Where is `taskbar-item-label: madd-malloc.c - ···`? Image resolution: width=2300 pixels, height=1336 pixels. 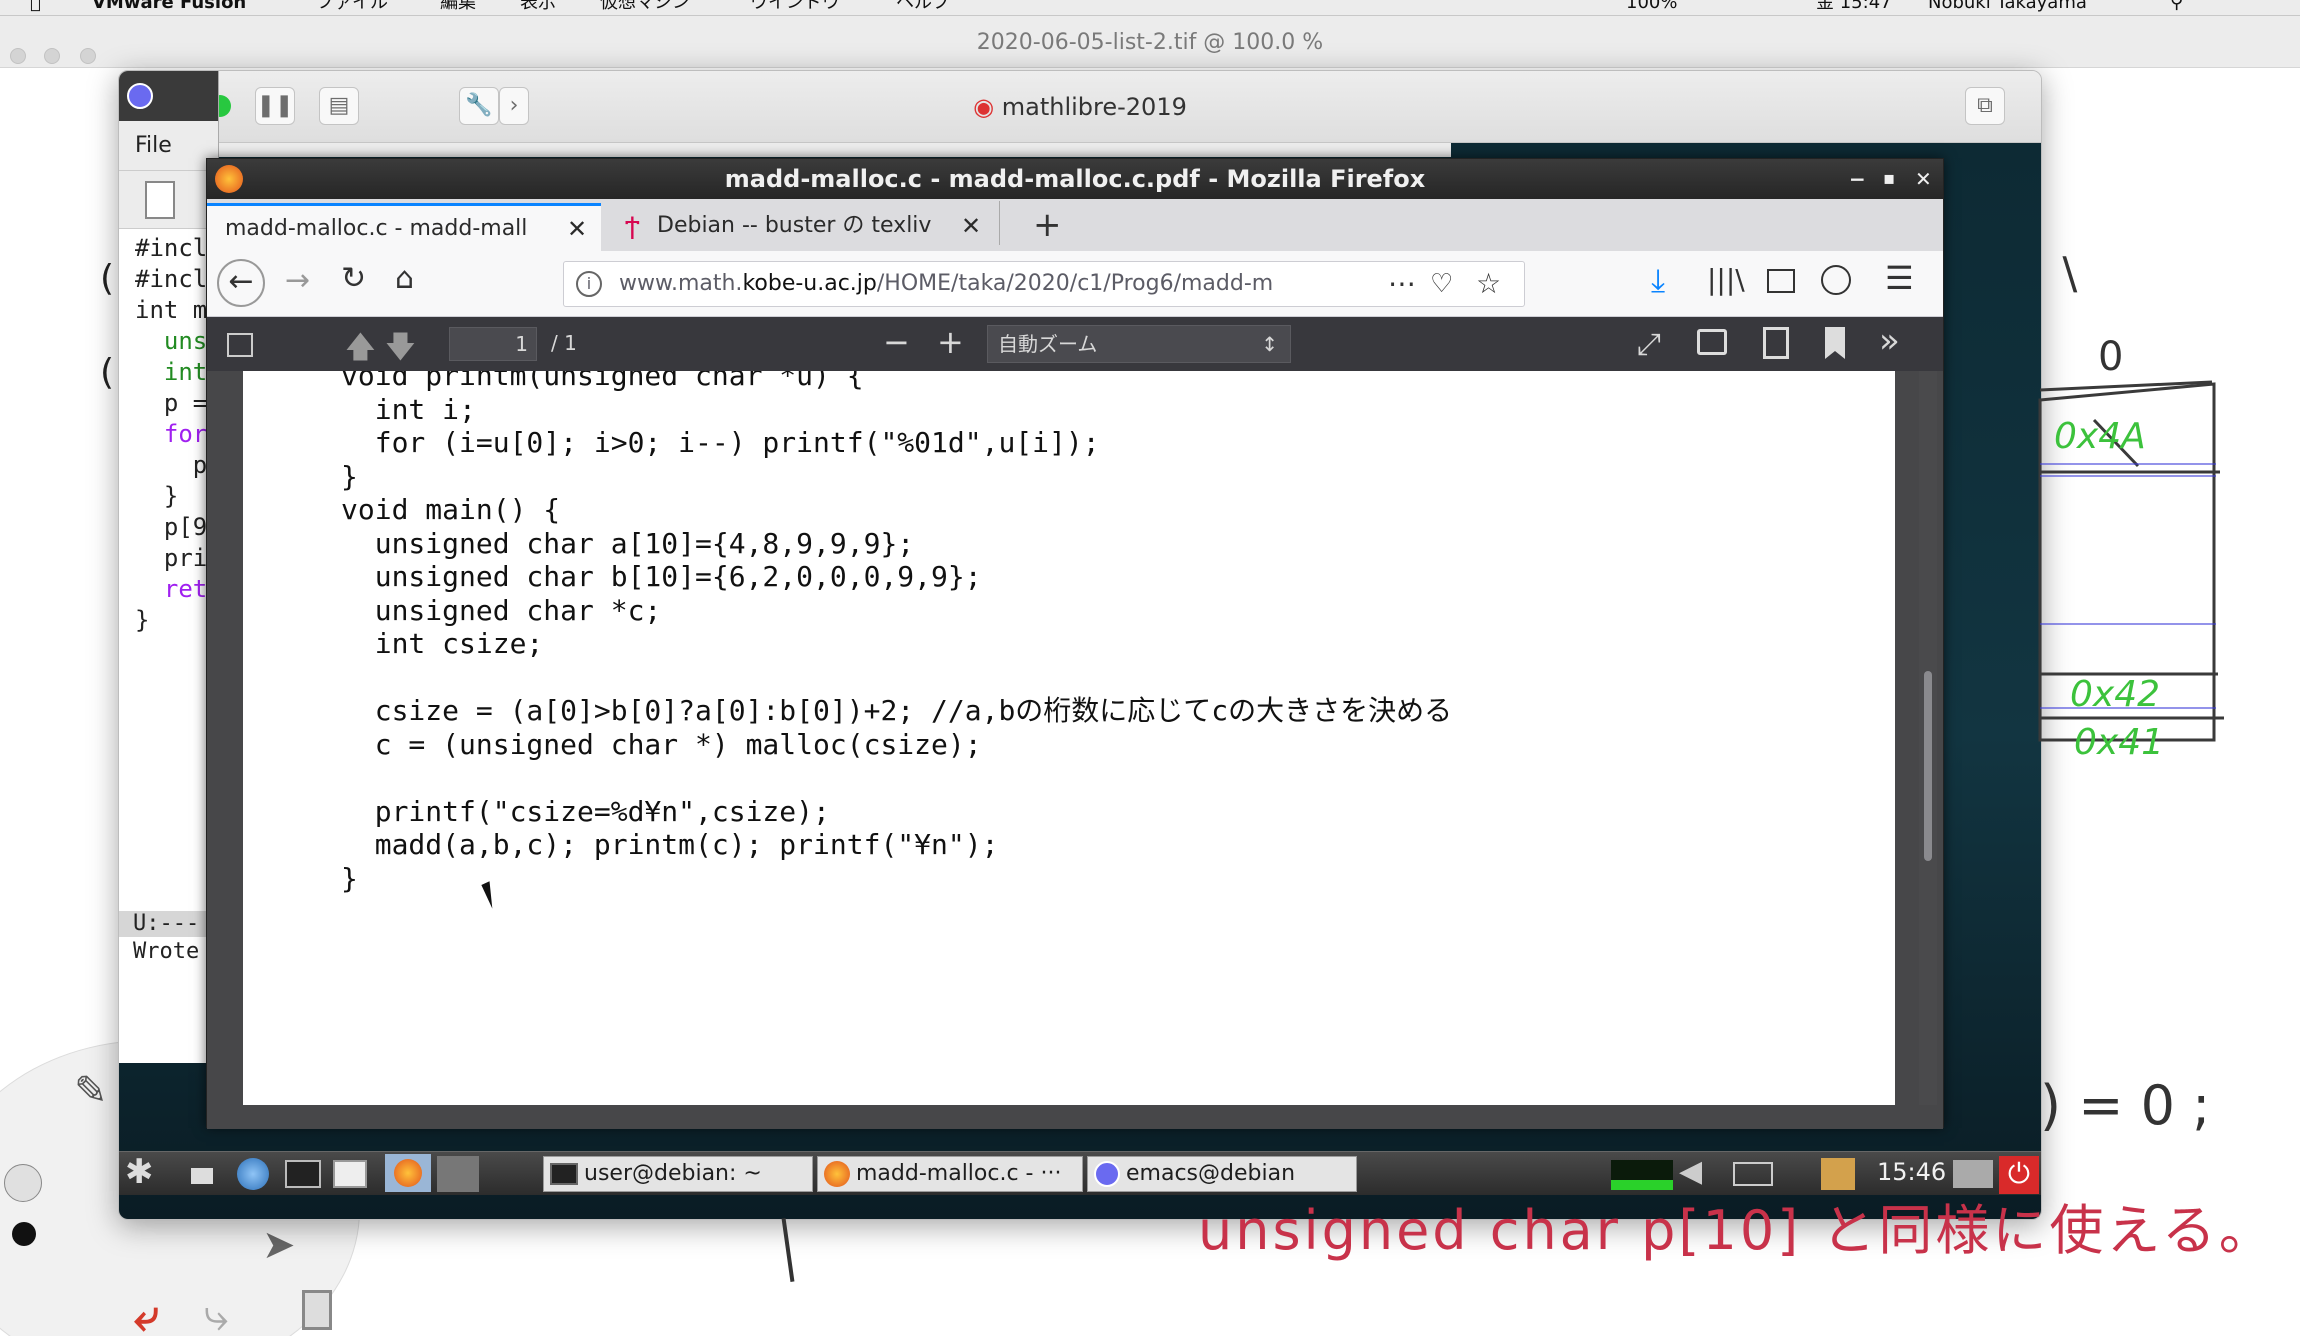
taskbar-item-label: madd-malloc.c - ··· is located at coordinates (959, 1173).